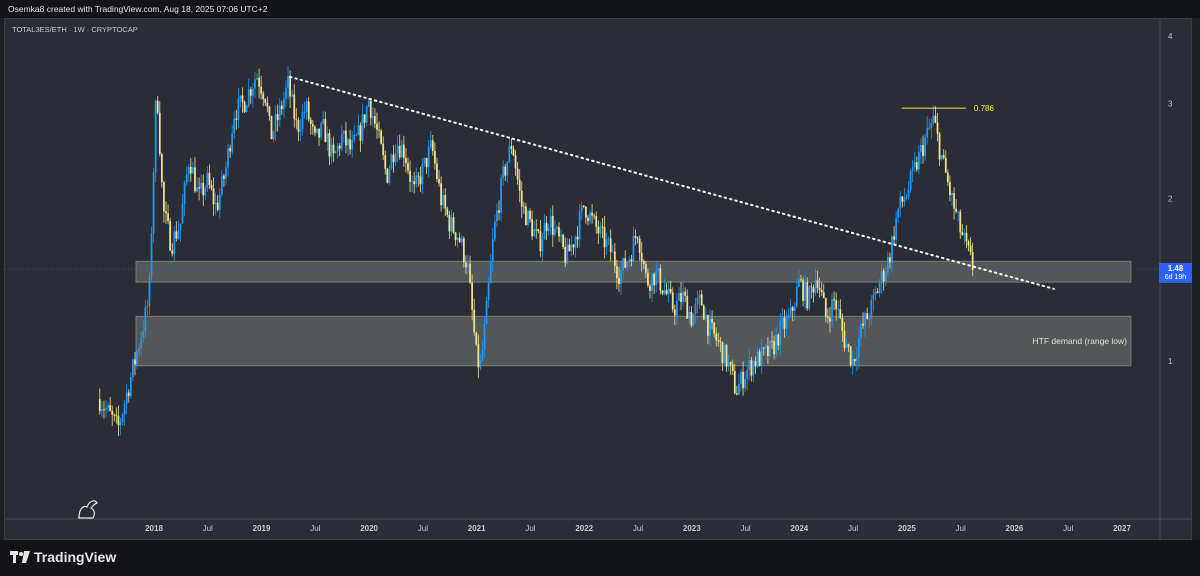 The width and height of the screenshot is (1200, 576). Describe the element at coordinates (63, 557) in the screenshot. I see `tradingview-brand: TradingView` at that location.